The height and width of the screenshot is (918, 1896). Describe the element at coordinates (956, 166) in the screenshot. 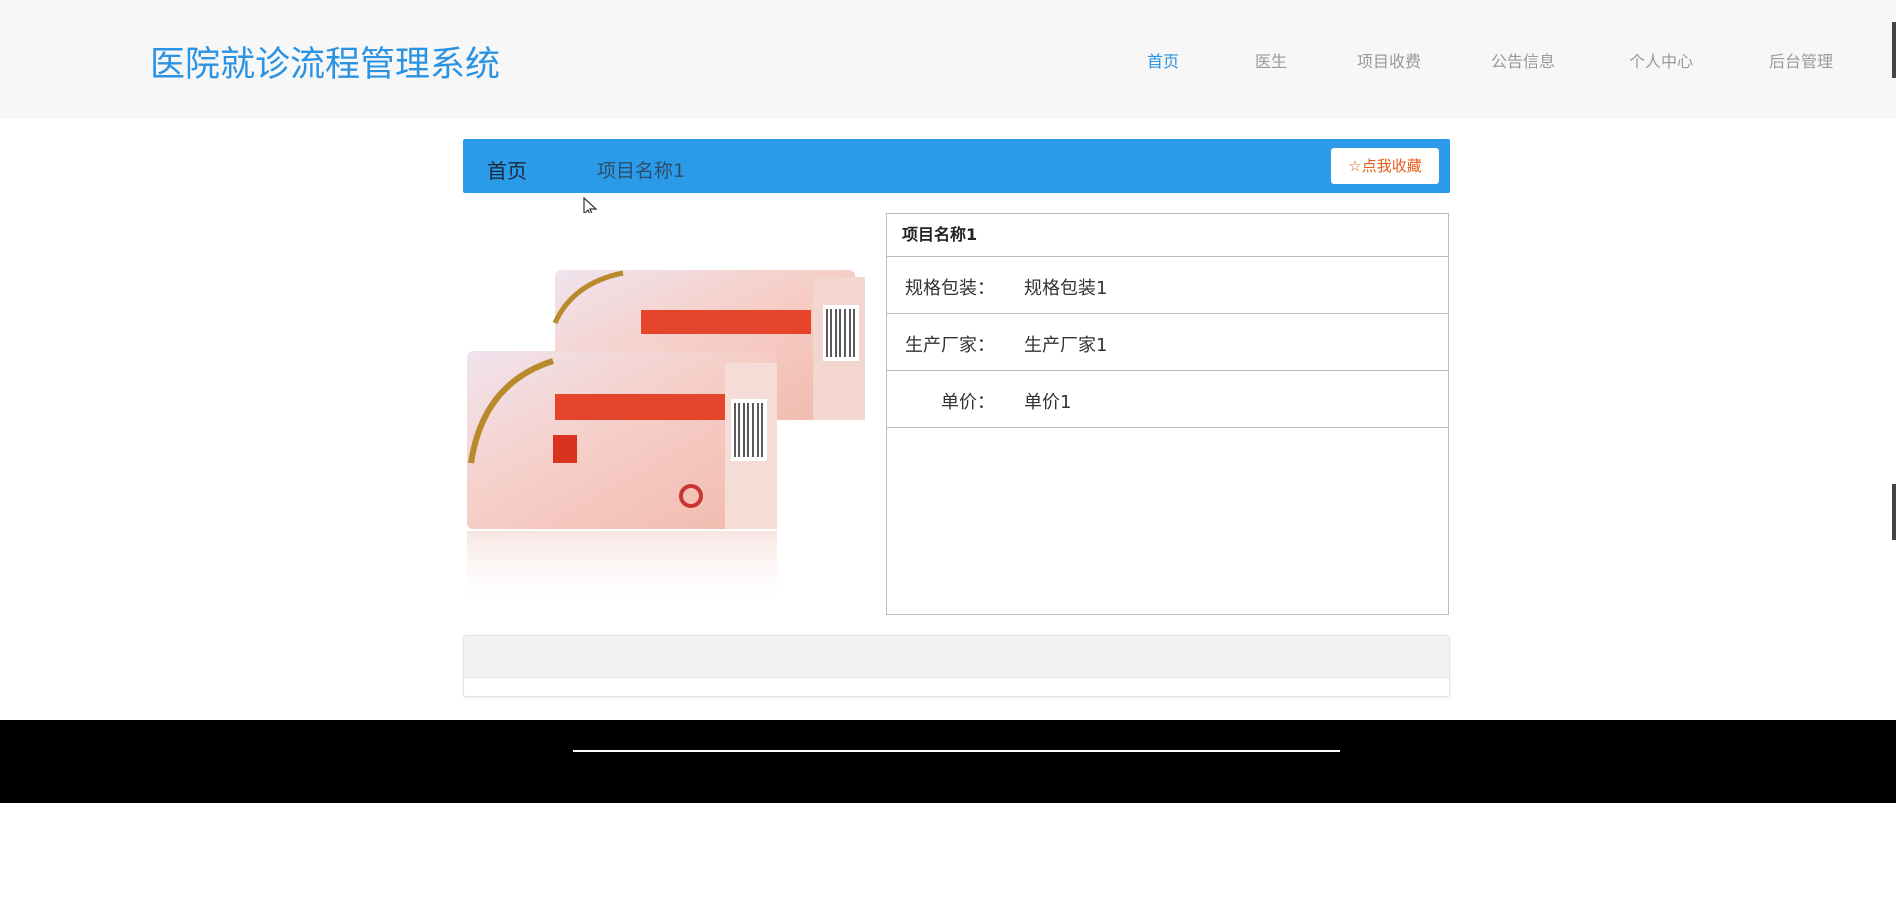

I see `breadcrumb: 首页 项目名称1 ☆点我收藏` at that location.